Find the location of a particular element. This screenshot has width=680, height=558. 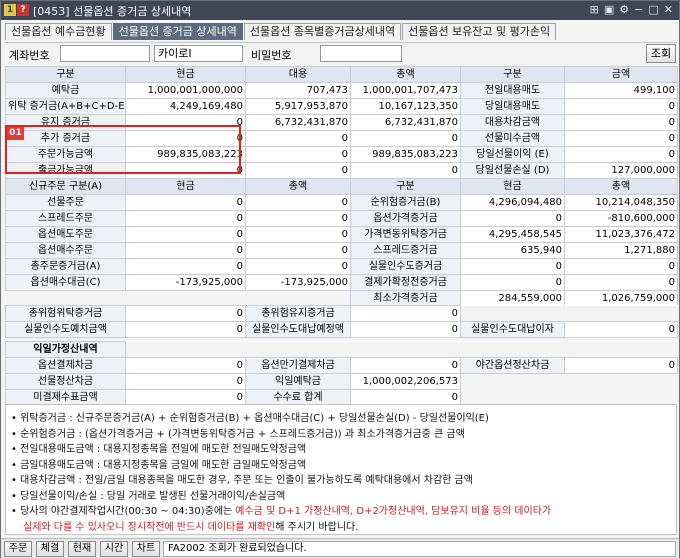

note-line: • 금일대용매도금액 : 대용지정종목을 금일에 매도한 금일매도약정금액 is located at coordinates (158, 463).